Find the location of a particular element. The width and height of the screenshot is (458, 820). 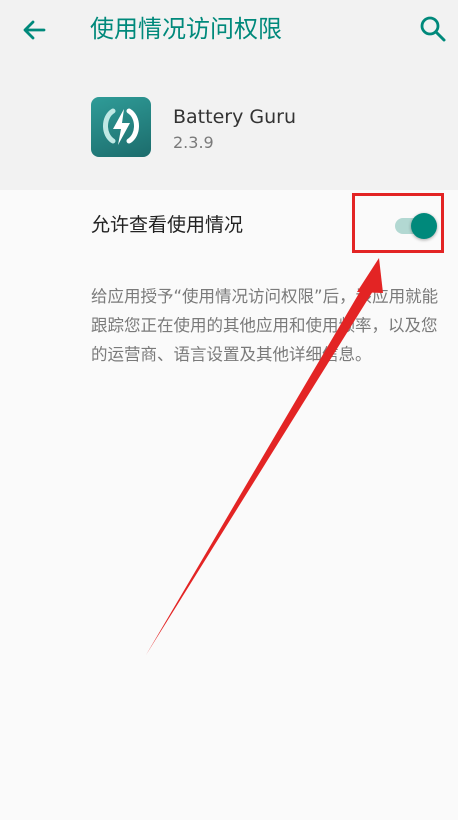

page-title: 使用情况访问权限 is located at coordinates (186, 29).